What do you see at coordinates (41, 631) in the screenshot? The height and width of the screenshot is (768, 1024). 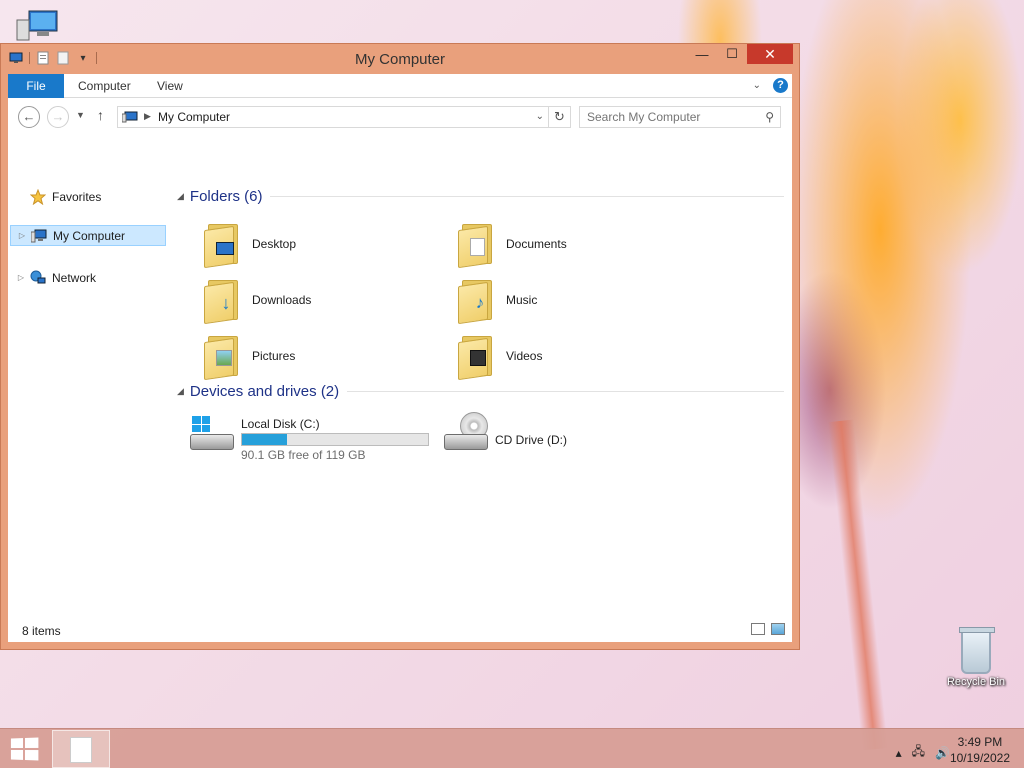 I see `item-count: 8 items` at bounding box center [41, 631].